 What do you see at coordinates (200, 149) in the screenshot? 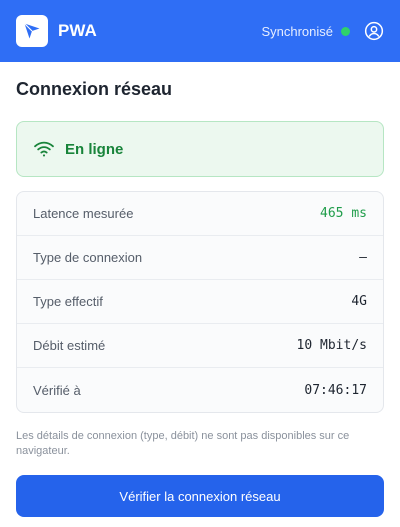
I see `connection-status-card: En ligne` at bounding box center [200, 149].